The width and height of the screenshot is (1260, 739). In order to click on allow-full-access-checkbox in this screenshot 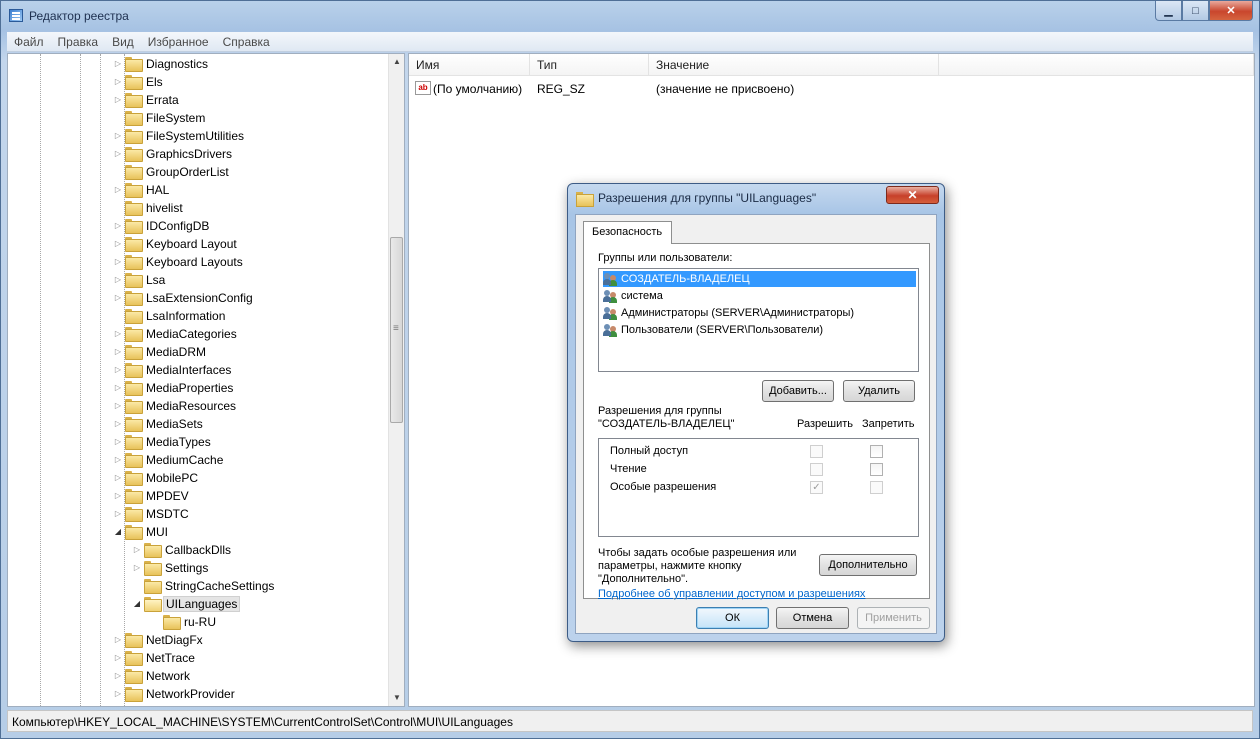, I will do `click(816, 451)`.